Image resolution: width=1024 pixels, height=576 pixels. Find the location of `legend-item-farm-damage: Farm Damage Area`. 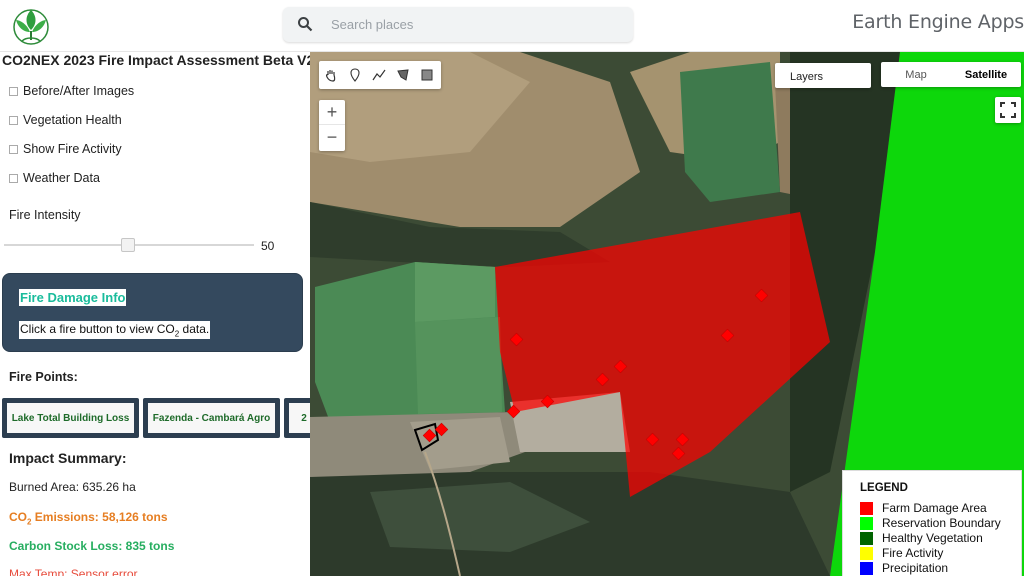

legend-item-farm-damage: Farm Damage Area is located at coordinates (923, 508).